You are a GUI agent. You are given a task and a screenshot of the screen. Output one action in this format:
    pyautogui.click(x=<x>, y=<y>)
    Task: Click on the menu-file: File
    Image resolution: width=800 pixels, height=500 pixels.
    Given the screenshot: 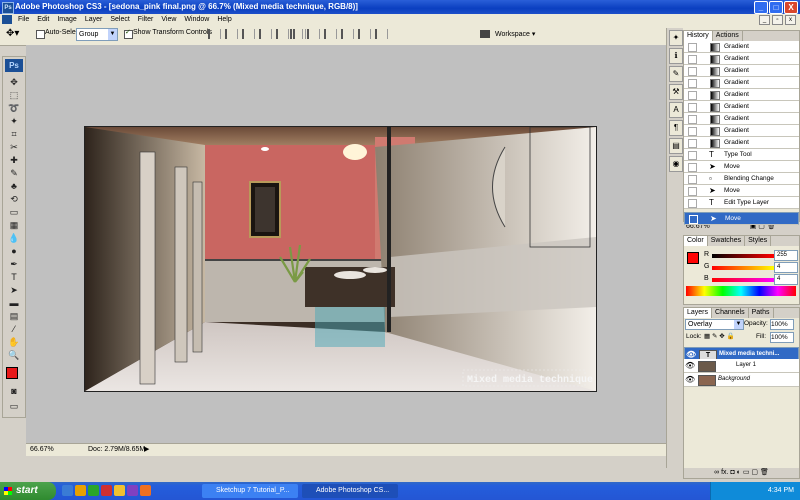 What is the action you would take?
    pyautogui.click(x=23, y=19)
    